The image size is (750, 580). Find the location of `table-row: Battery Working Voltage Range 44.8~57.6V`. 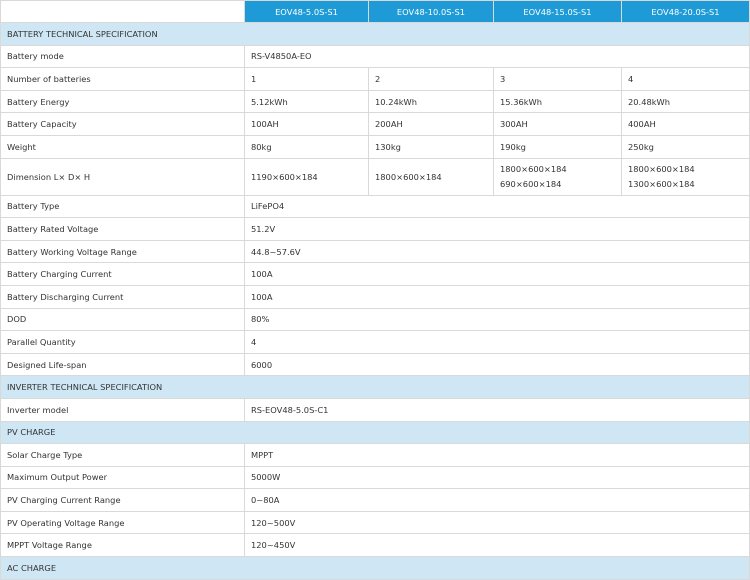

table-row: Battery Working Voltage Range 44.8~57.6V is located at coordinates (375, 251).